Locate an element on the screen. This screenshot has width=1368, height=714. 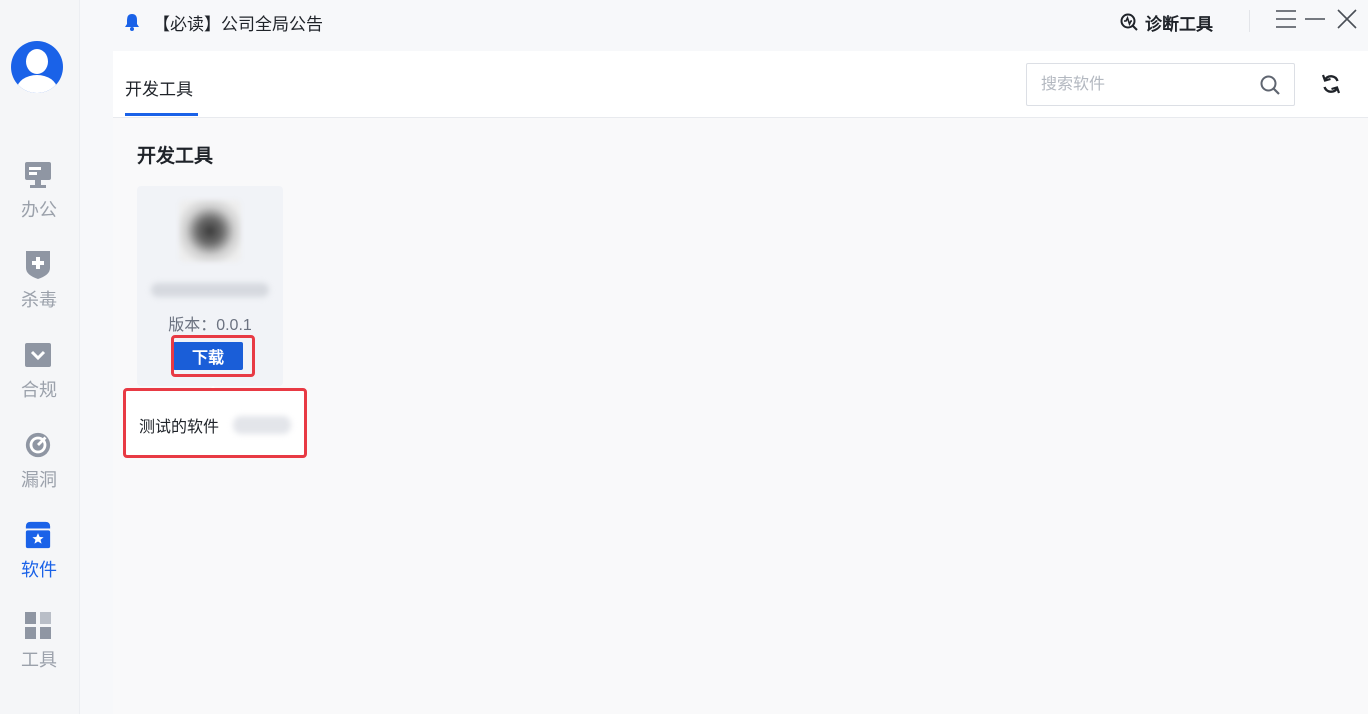
sidebar-item-compliance: 合规 is located at coordinates (40, 375).